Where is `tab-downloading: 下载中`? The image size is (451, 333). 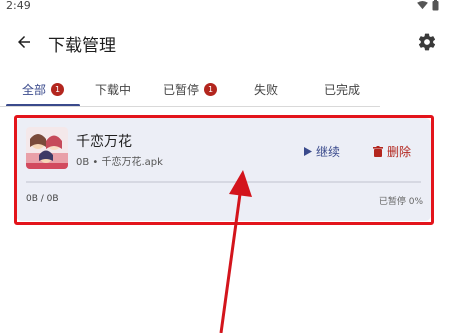
tab-downloading: 下载中 is located at coordinates (113, 89).